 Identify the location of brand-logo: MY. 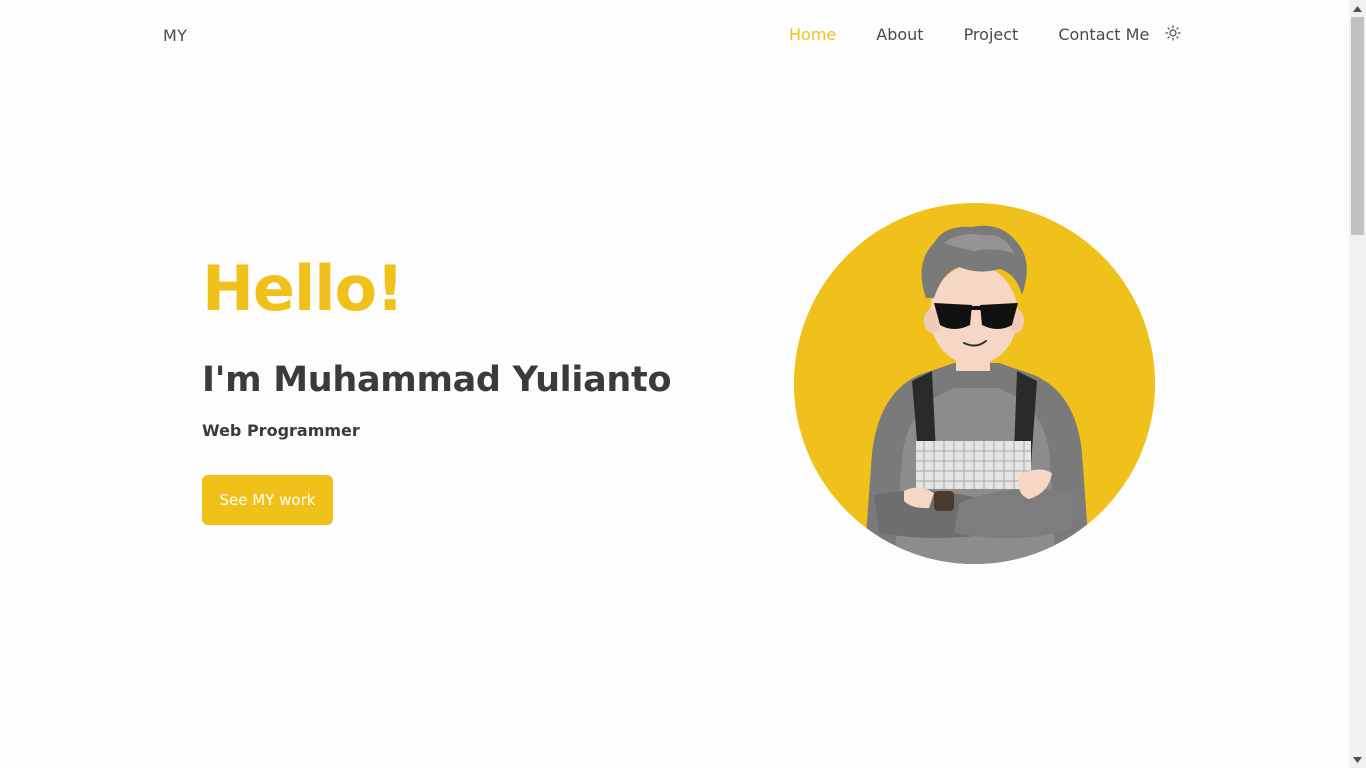
(175, 35).